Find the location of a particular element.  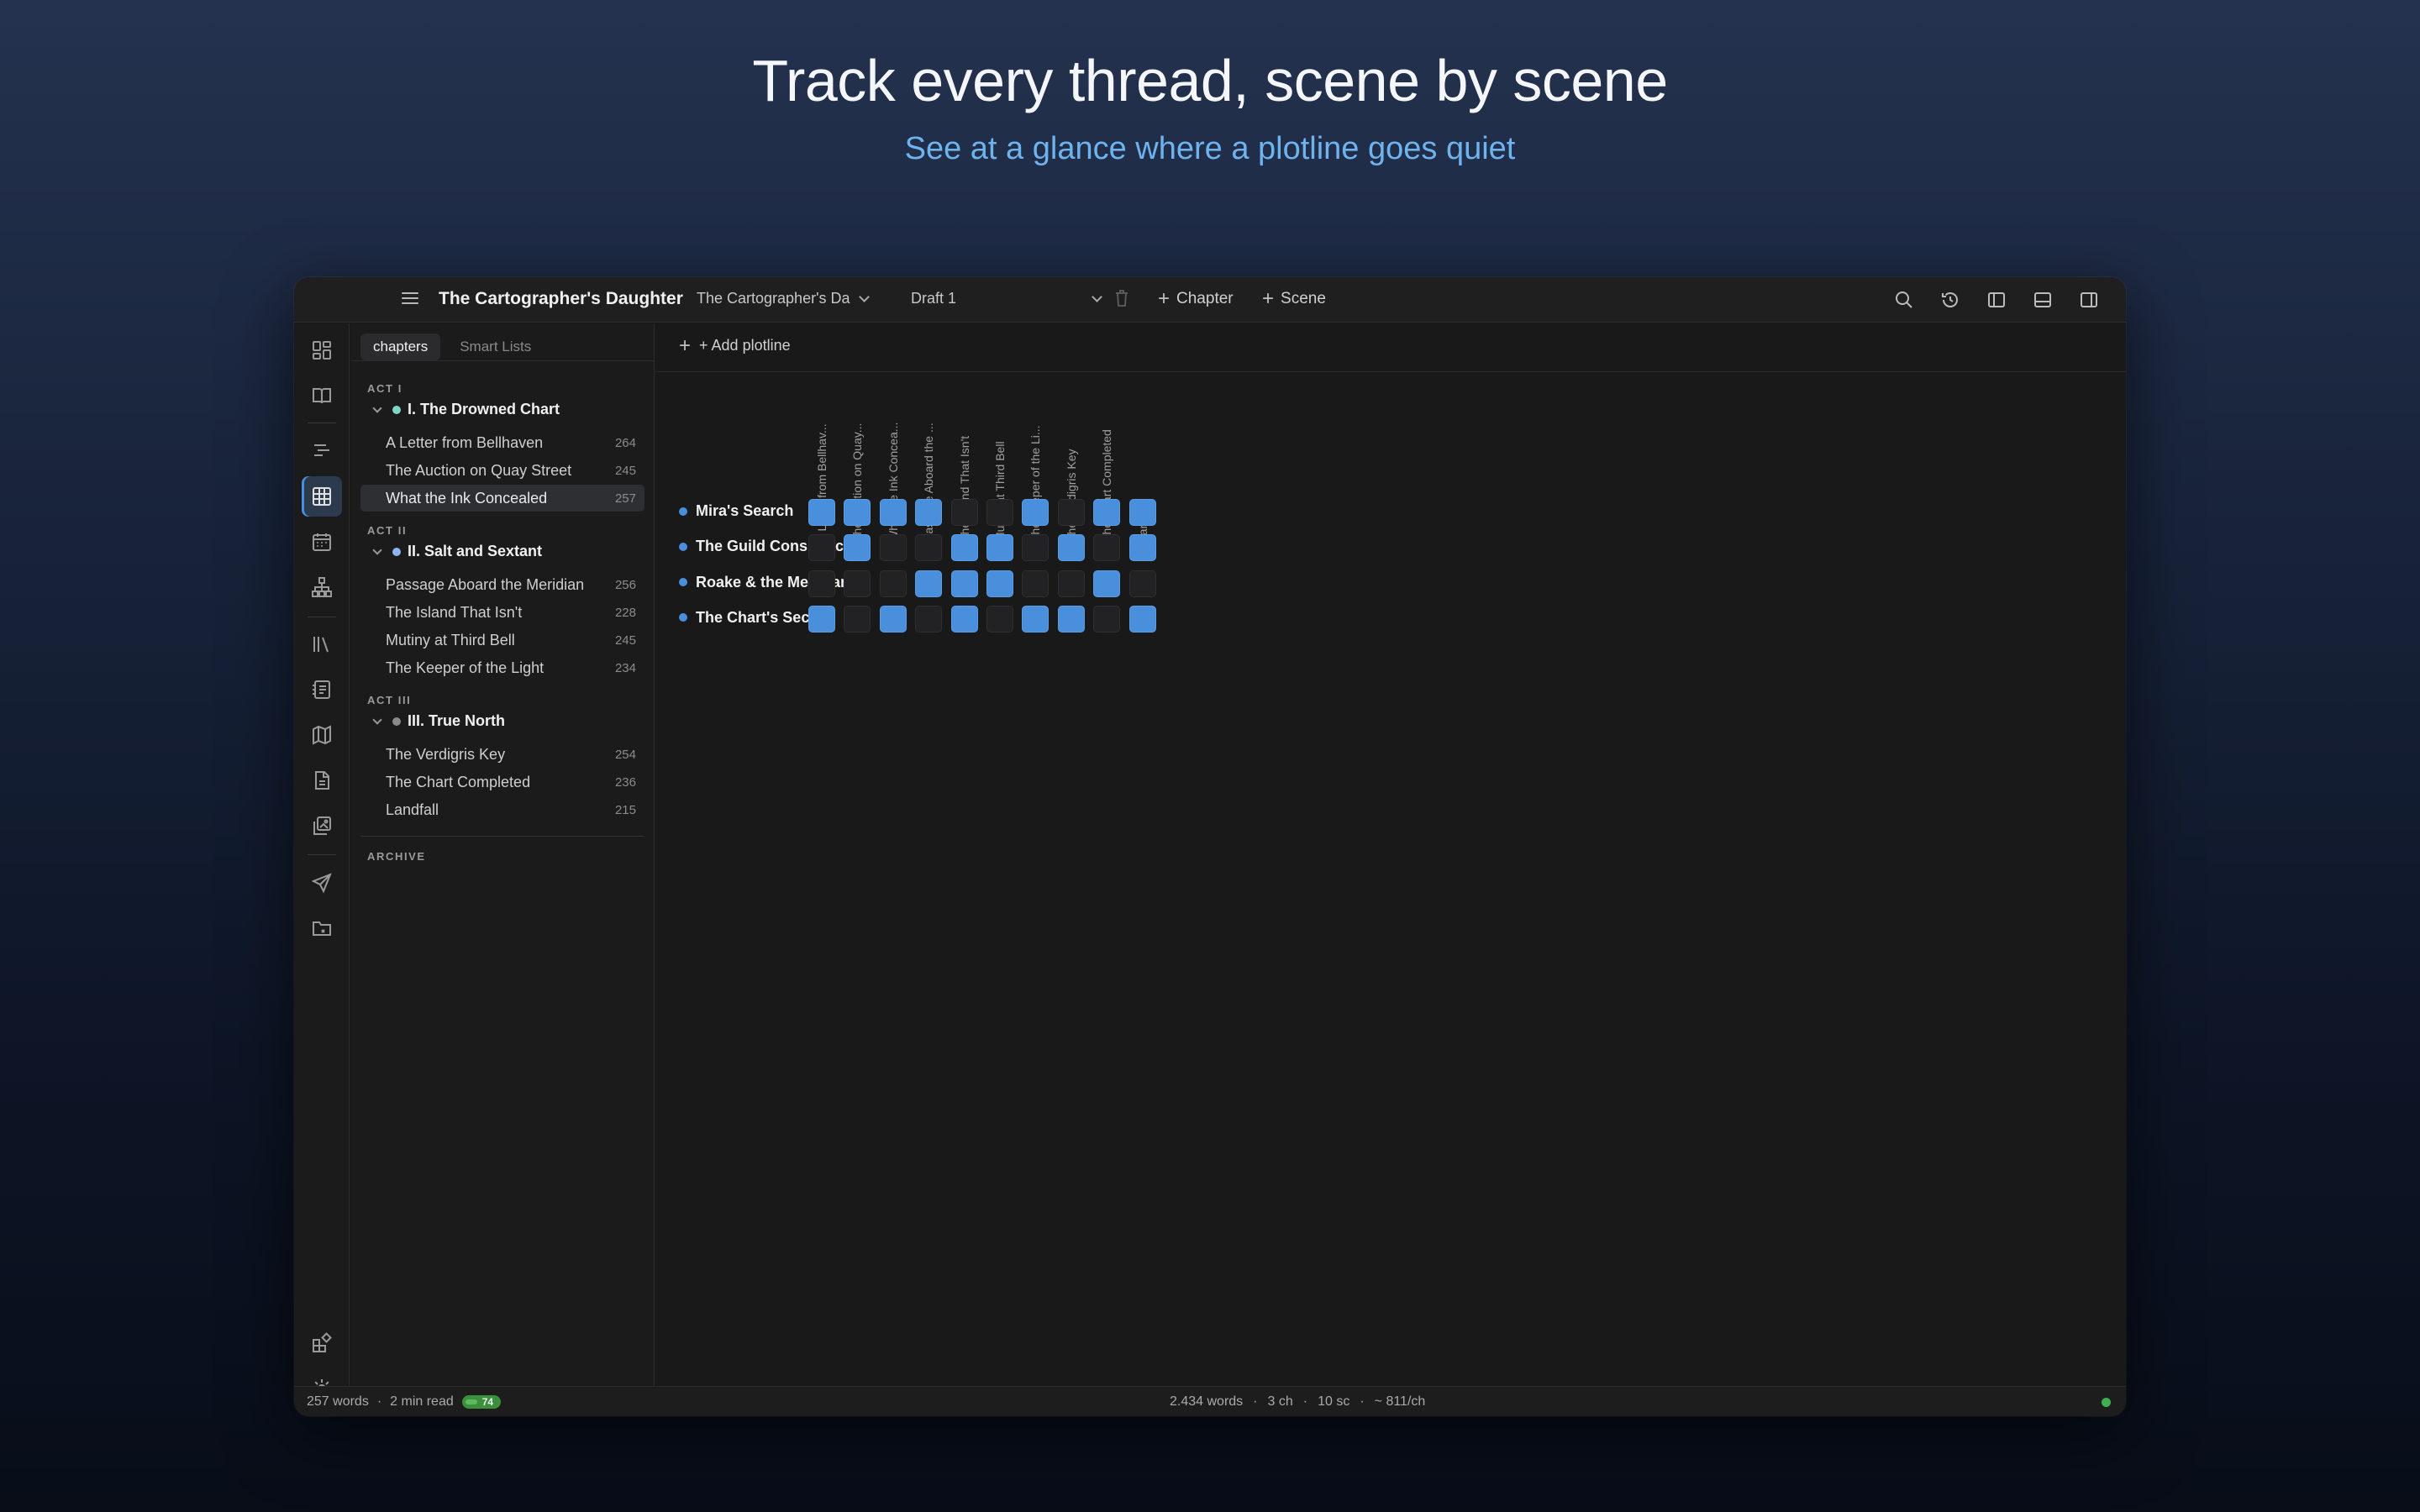

scene-item: Mutiny at Third Bell 245 is located at coordinates (502, 640).